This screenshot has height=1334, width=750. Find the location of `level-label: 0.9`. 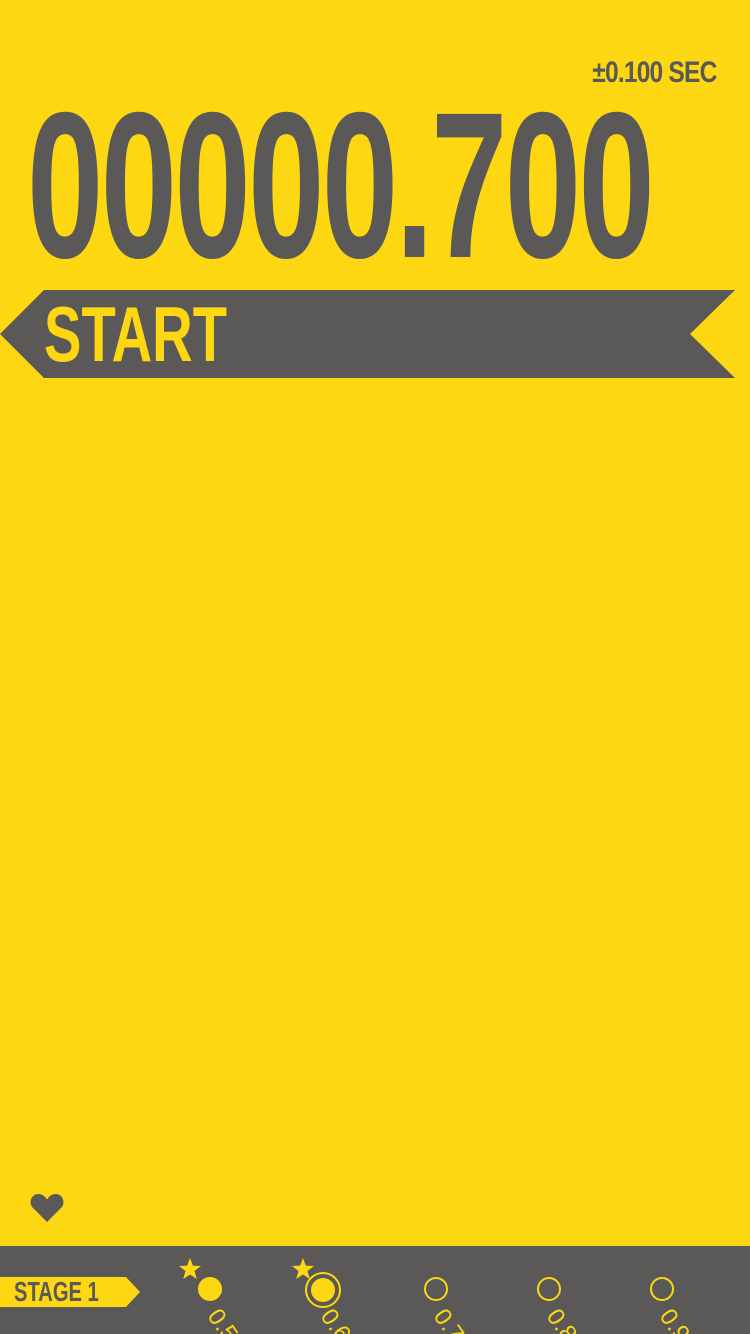

level-label: 0.9 is located at coordinates (674, 1319).